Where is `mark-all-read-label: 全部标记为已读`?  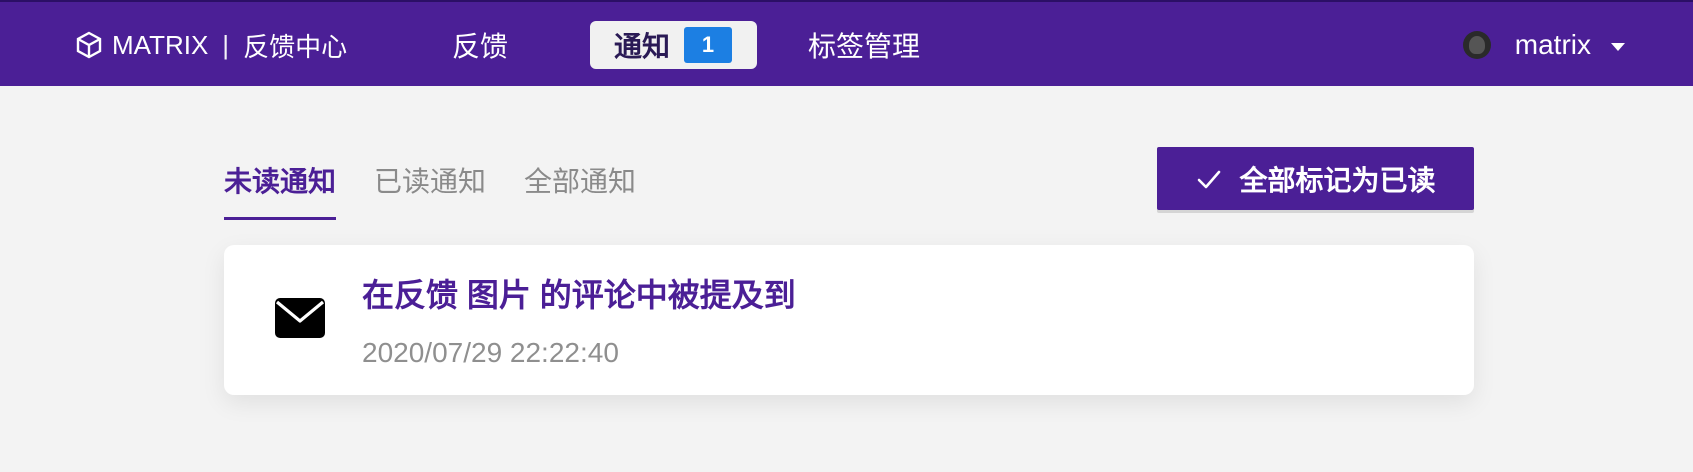
mark-all-read-label: 全部标记为已读 is located at coordinates (1337, 180).